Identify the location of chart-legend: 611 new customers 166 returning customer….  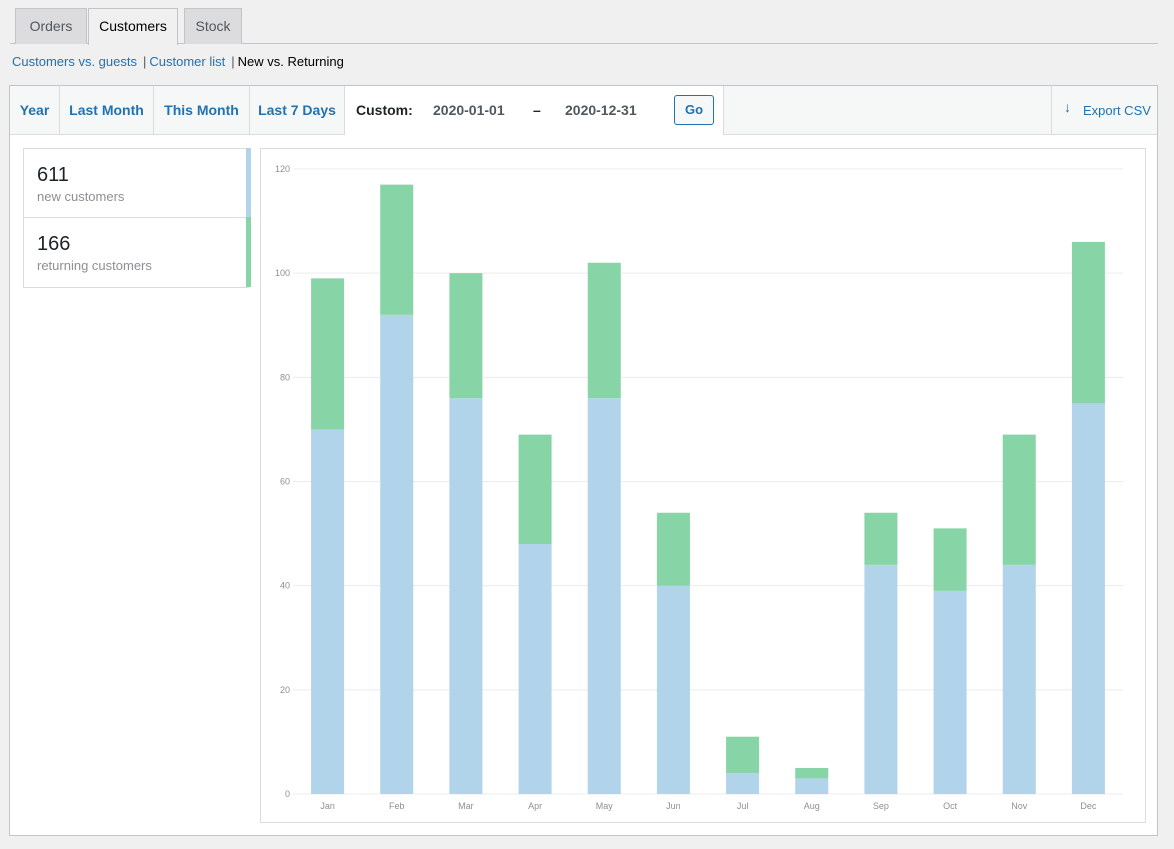
(137, 218).